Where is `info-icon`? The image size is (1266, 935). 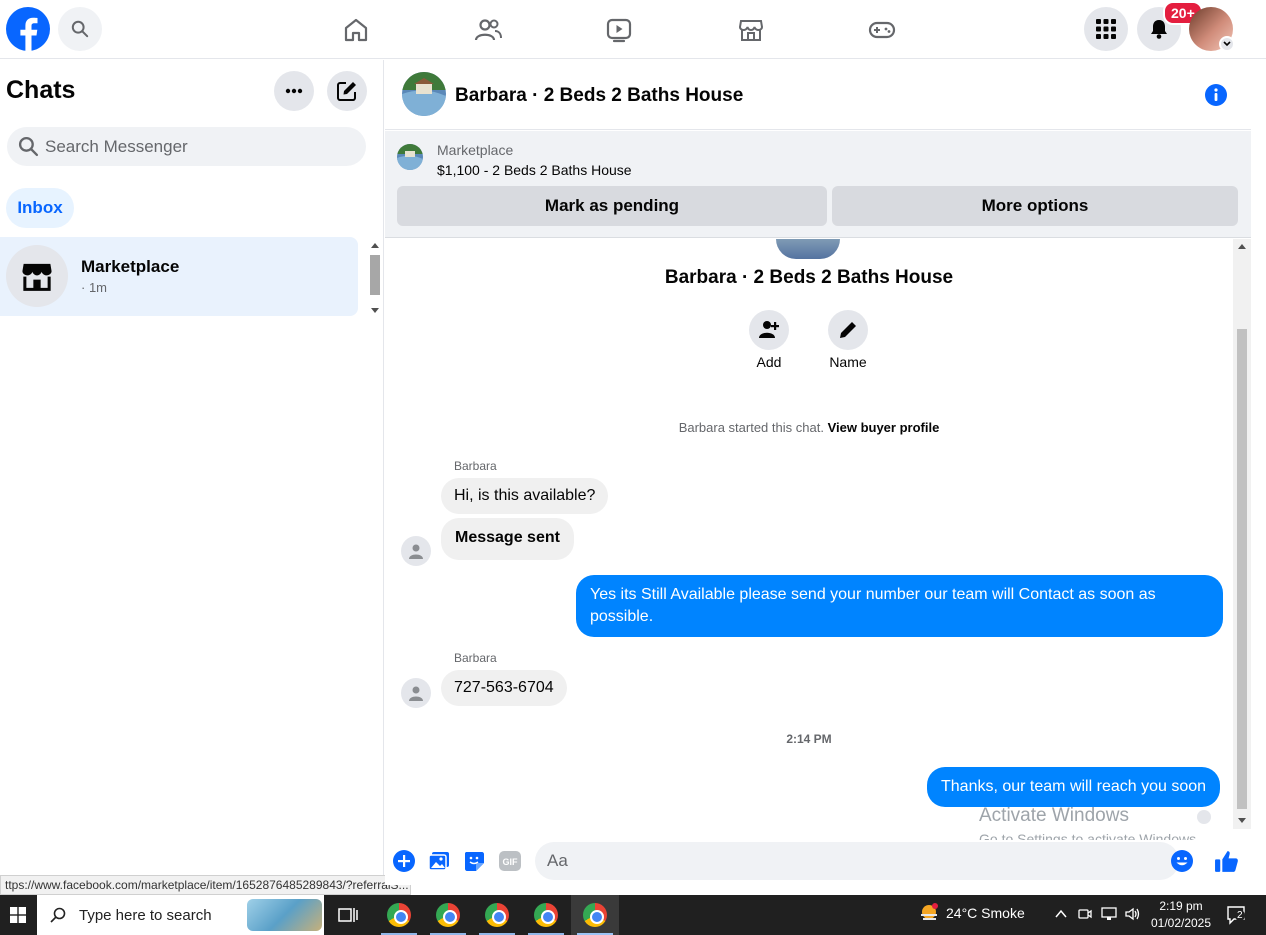 info-icon is located at coordinates (1216, 95).